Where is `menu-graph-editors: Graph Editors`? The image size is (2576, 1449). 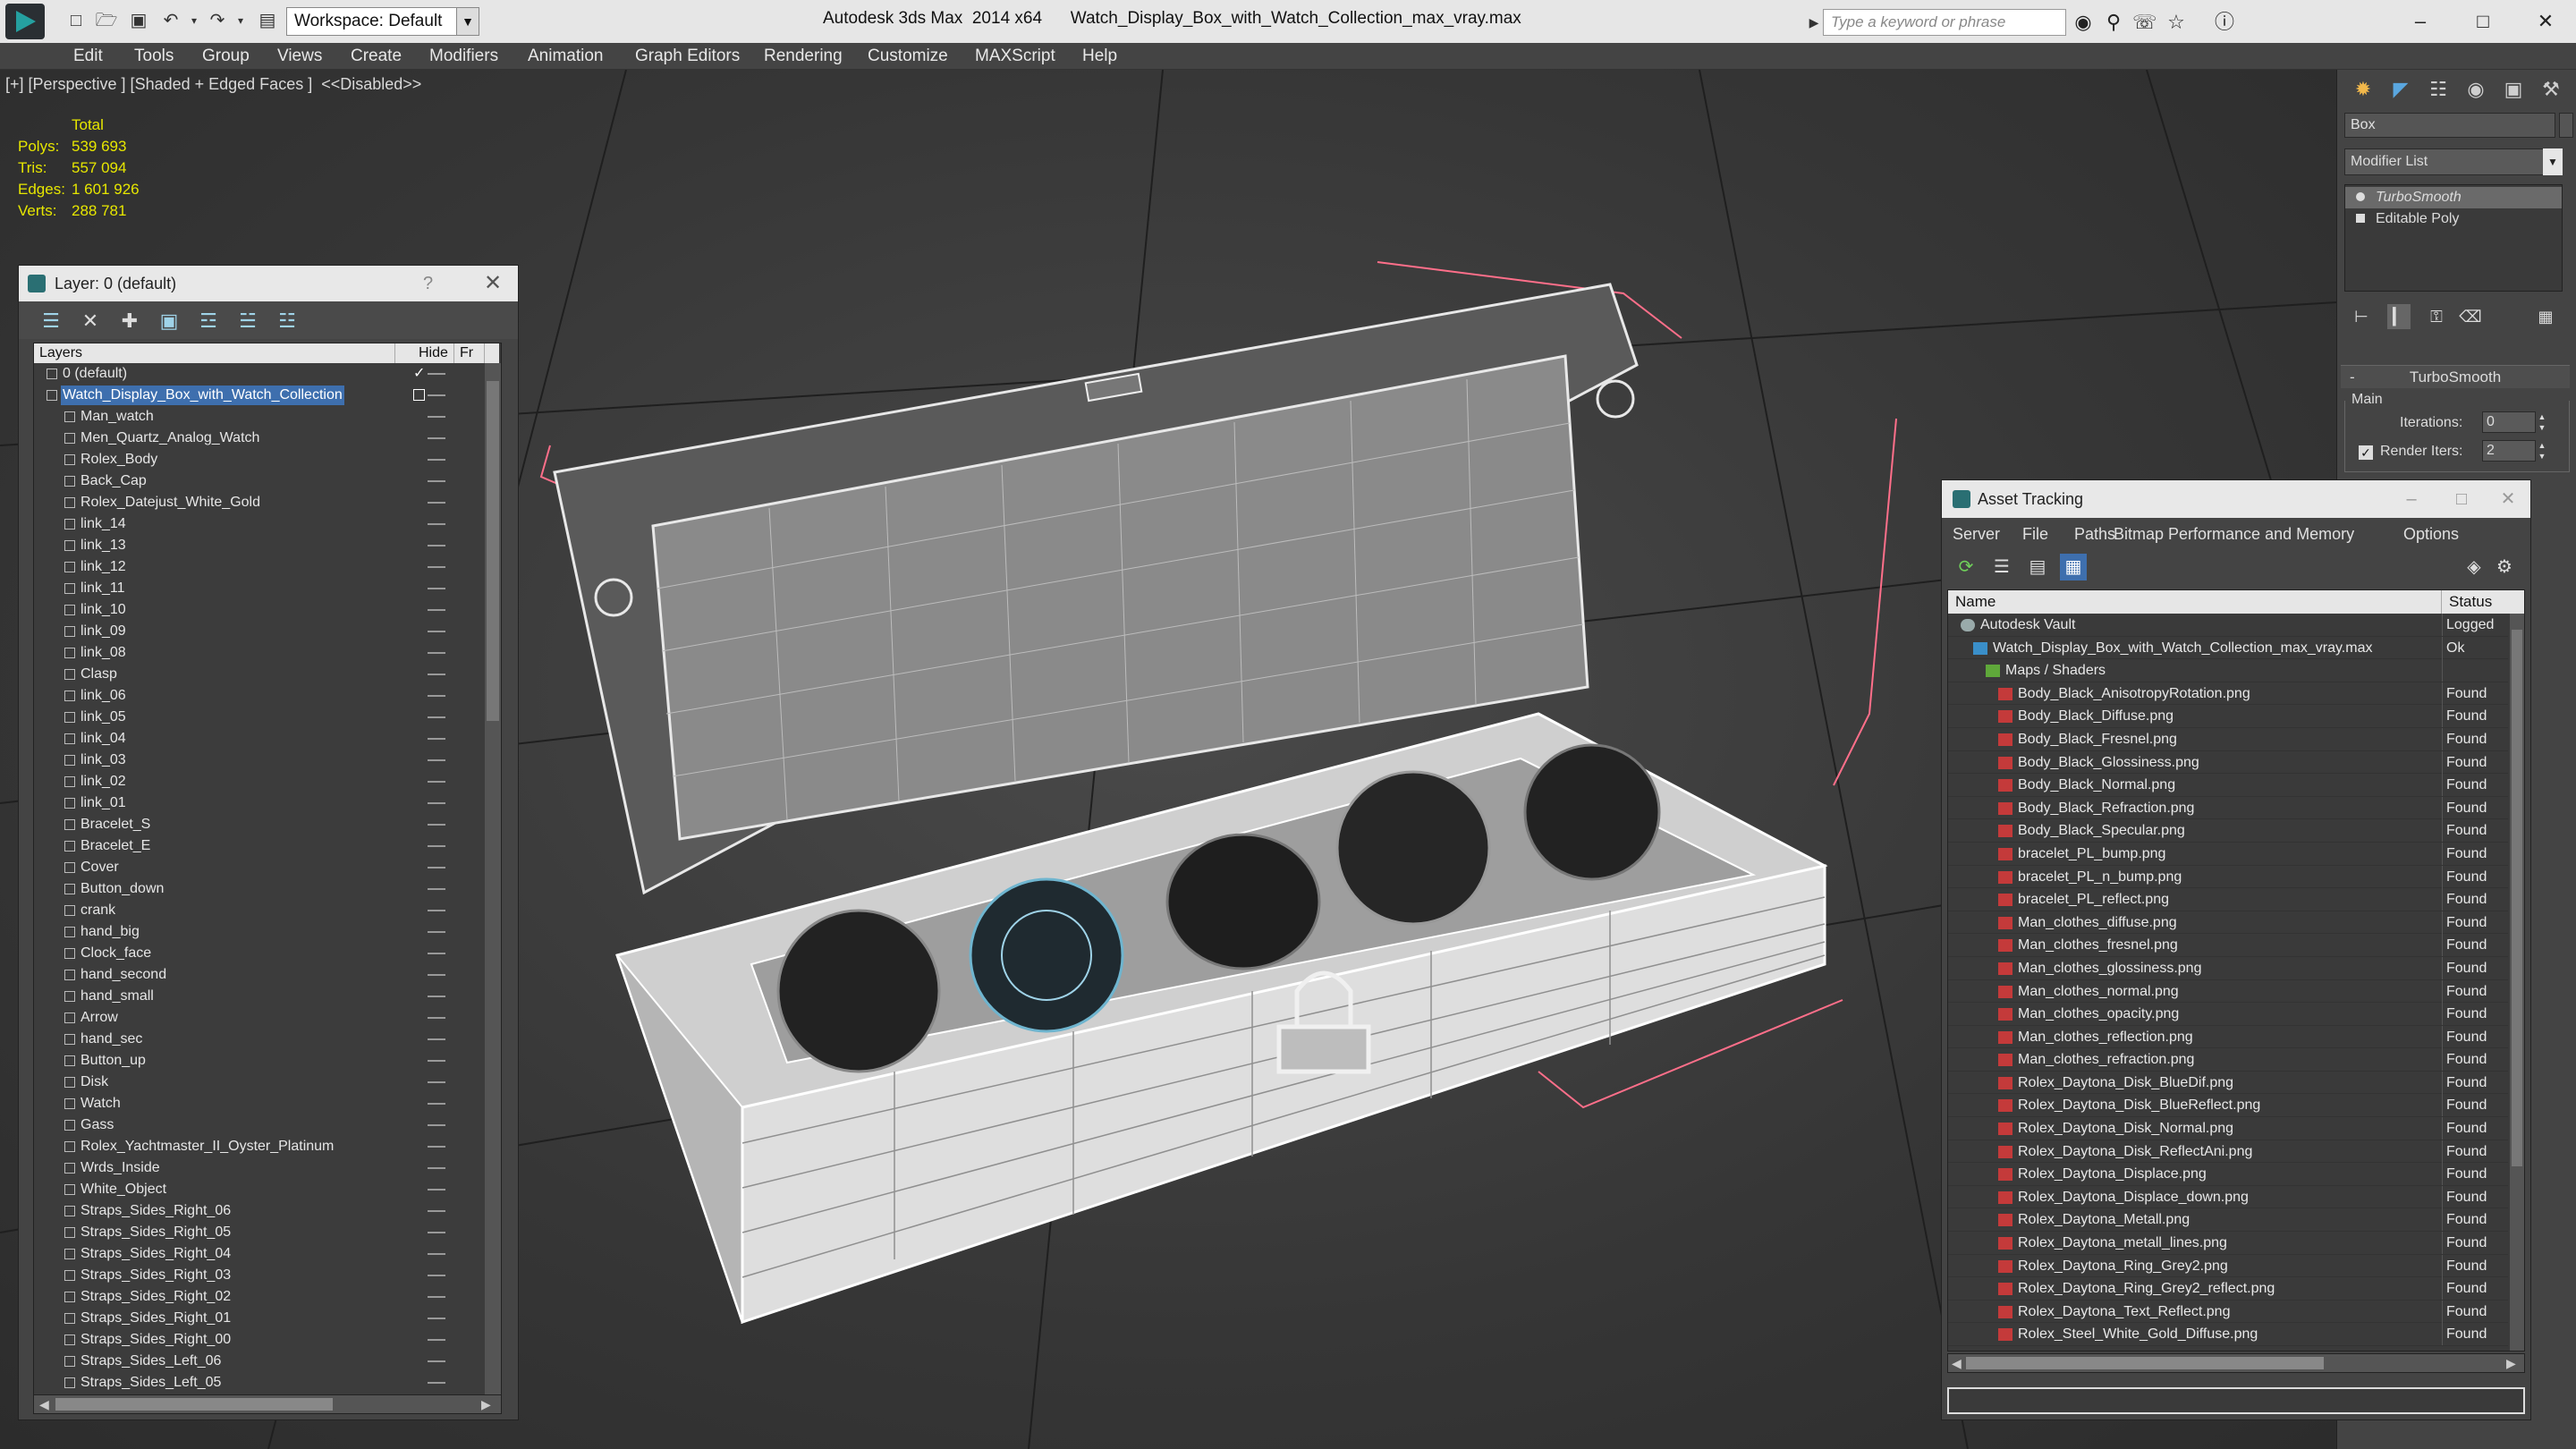 menu-graph-editors: Graph Editors is located at coordinates (687, 56).